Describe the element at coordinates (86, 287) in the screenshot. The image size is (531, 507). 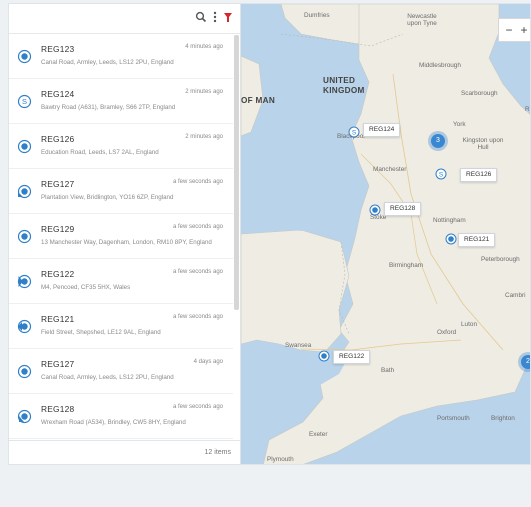
I see `vehicle-address: M4, Pencoed, CF35 5HX, Wales` at that location.